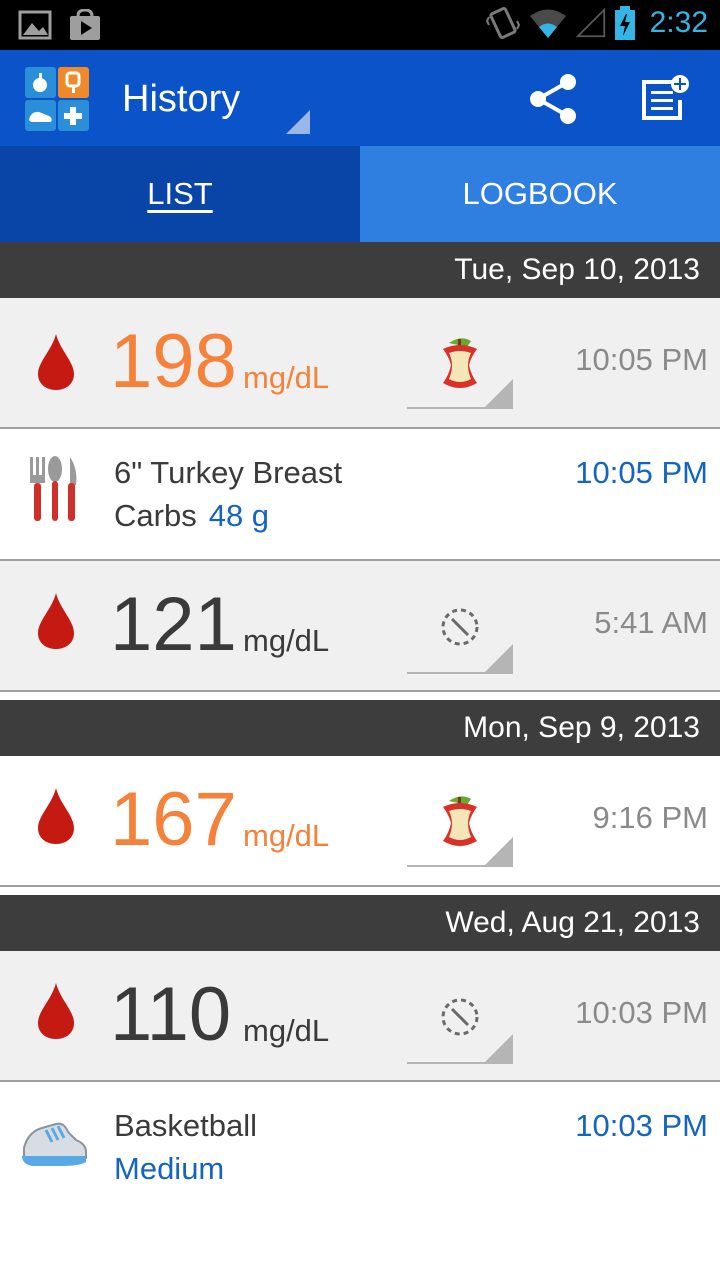 This screenshot has height=1280, width=720. I want to click on signal-icon, so click(590, 22).